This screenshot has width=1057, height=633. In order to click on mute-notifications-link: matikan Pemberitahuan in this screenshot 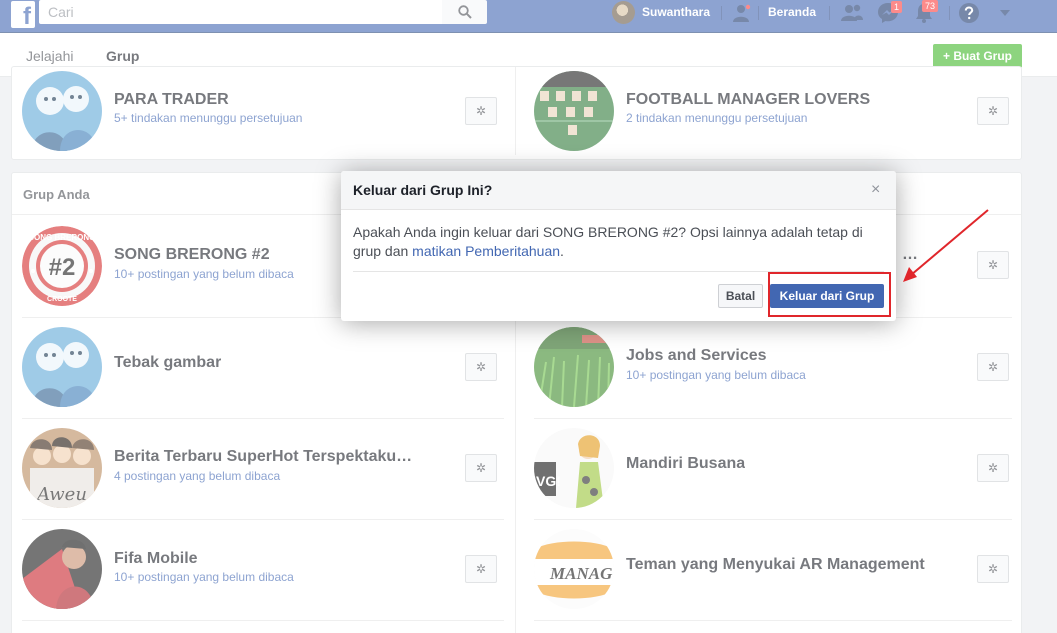, I will do `click(486, 251)`.